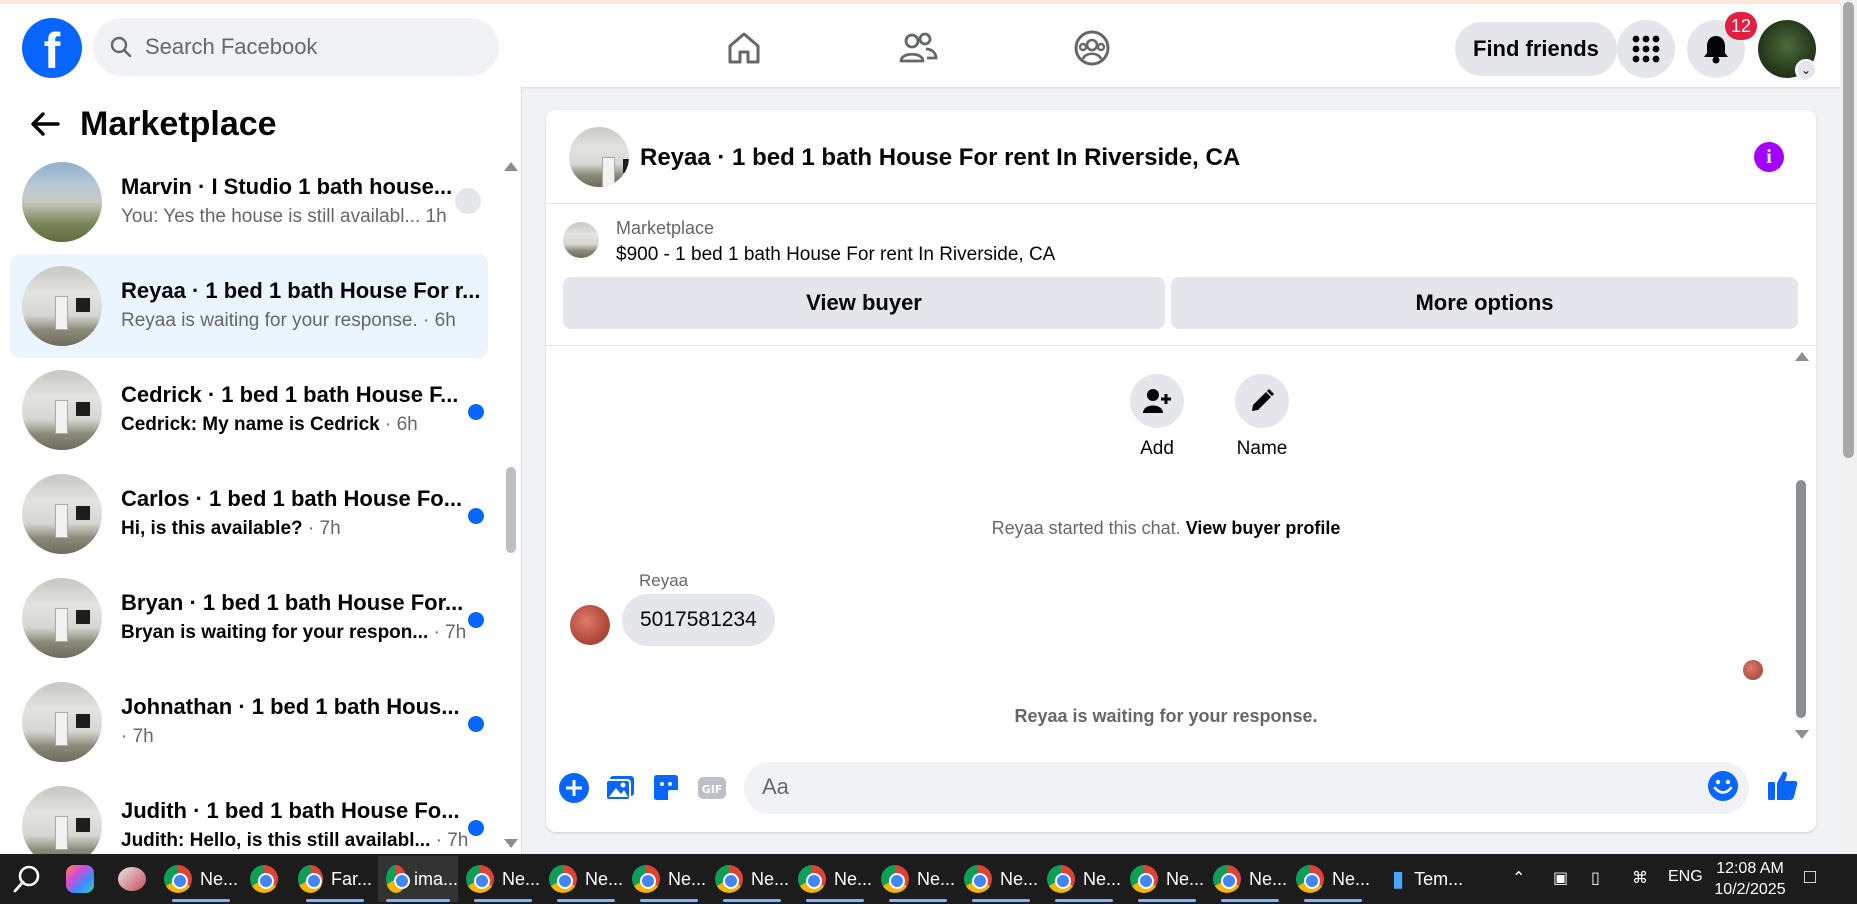 The height and width of the screenshot is (904, 1857). Describe the element at coordinates (590, 625) in the screenshot. I see `sender-avatar` at that location.